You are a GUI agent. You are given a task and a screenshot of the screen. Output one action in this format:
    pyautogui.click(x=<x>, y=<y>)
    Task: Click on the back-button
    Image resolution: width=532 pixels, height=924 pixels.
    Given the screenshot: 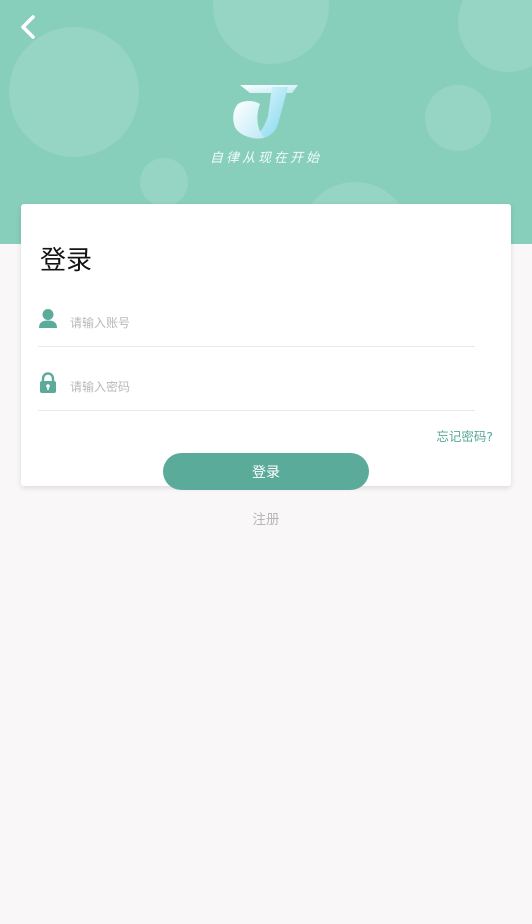 What is the action you would take?
    pyautogui.click(x=28, y=27)
    